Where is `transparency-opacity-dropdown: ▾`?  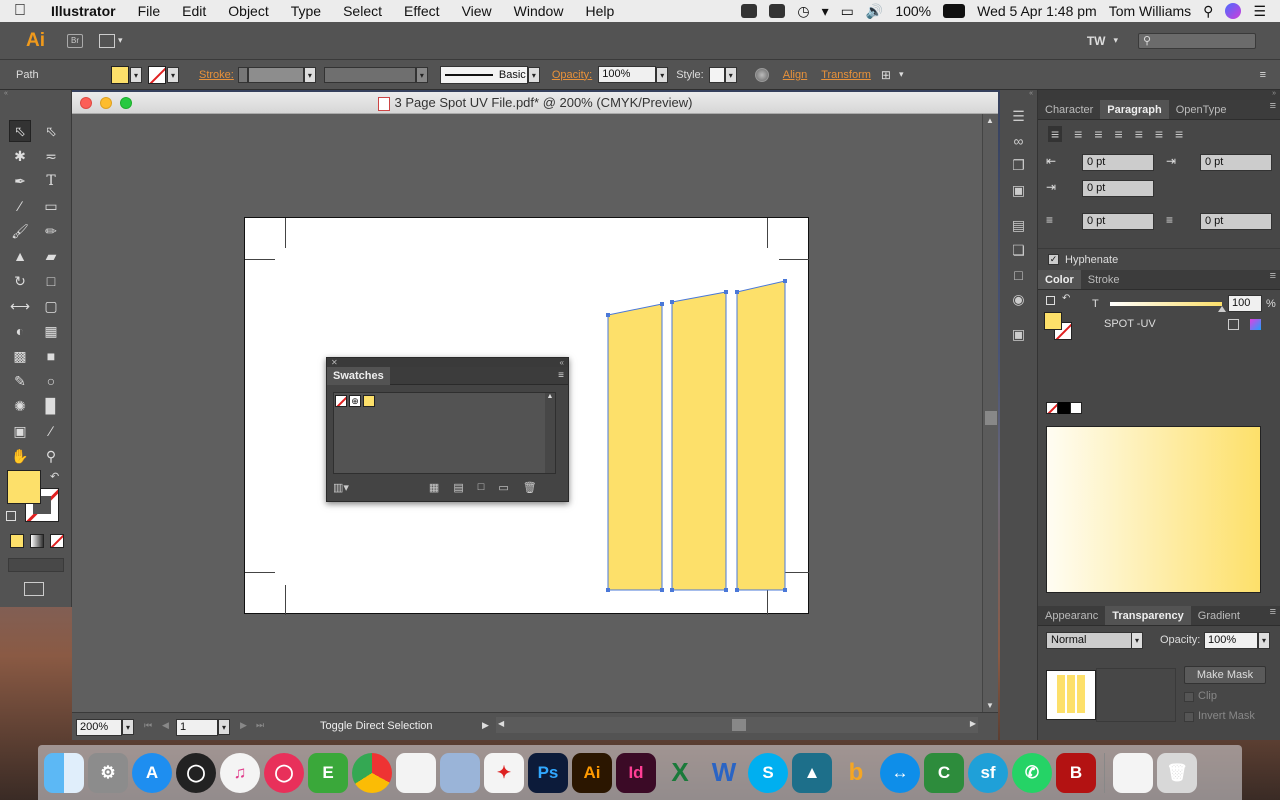
transparency-opacity-dropdown: ▾ is located at coordinates (1264, 640).